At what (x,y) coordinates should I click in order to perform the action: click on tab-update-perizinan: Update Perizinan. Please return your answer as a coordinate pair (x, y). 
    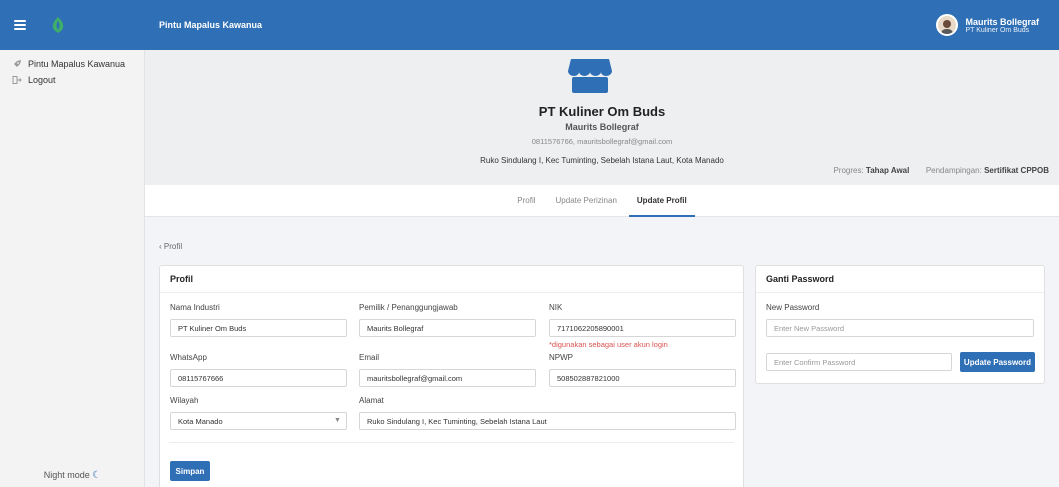
    Looking at the image, I should click on (586, 201).